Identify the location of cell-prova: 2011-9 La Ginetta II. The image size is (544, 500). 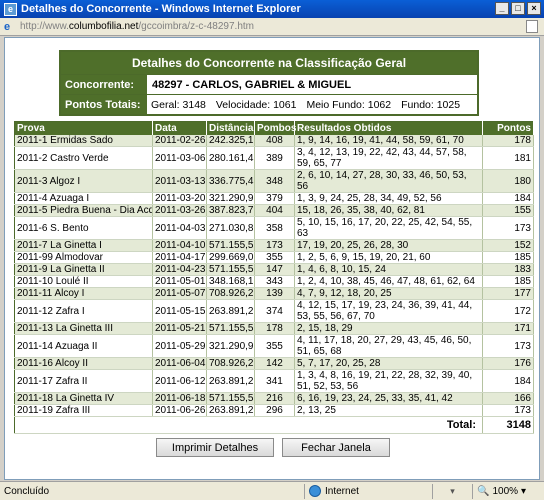
(83, 269).